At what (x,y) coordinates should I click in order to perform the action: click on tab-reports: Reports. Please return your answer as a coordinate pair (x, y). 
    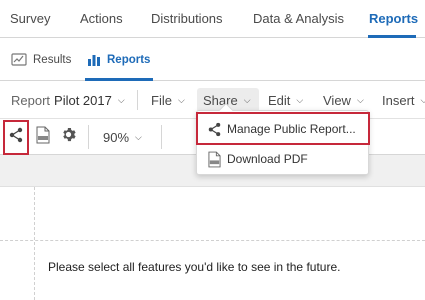
    Looking at the image, I should click on (393, 19).